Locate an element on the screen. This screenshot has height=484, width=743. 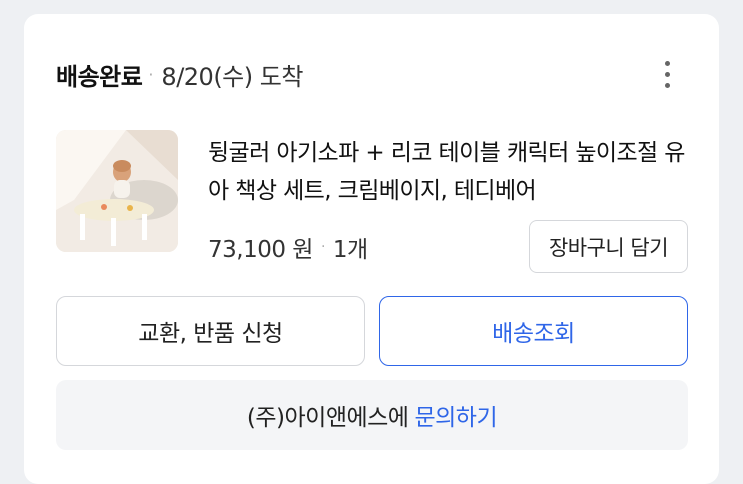
add-to-cart-button: 장바구니 담기 is located at coordinates (608, 246).